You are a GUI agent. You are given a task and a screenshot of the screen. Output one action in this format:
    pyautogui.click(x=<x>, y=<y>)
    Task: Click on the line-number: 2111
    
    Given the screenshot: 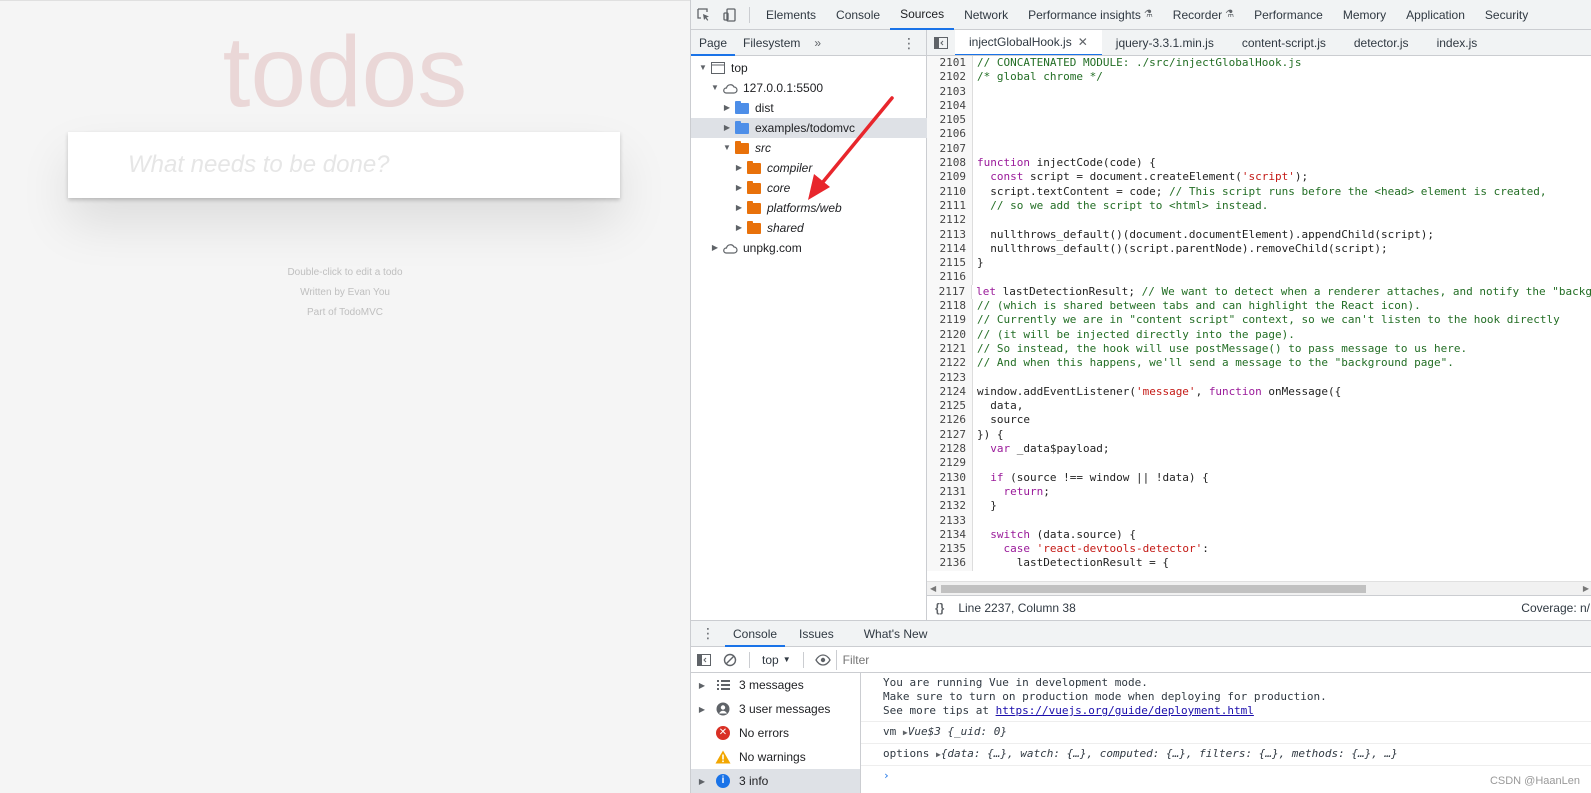 What is the action you would take?
    pyautogui.click(x=950, y=206)
    